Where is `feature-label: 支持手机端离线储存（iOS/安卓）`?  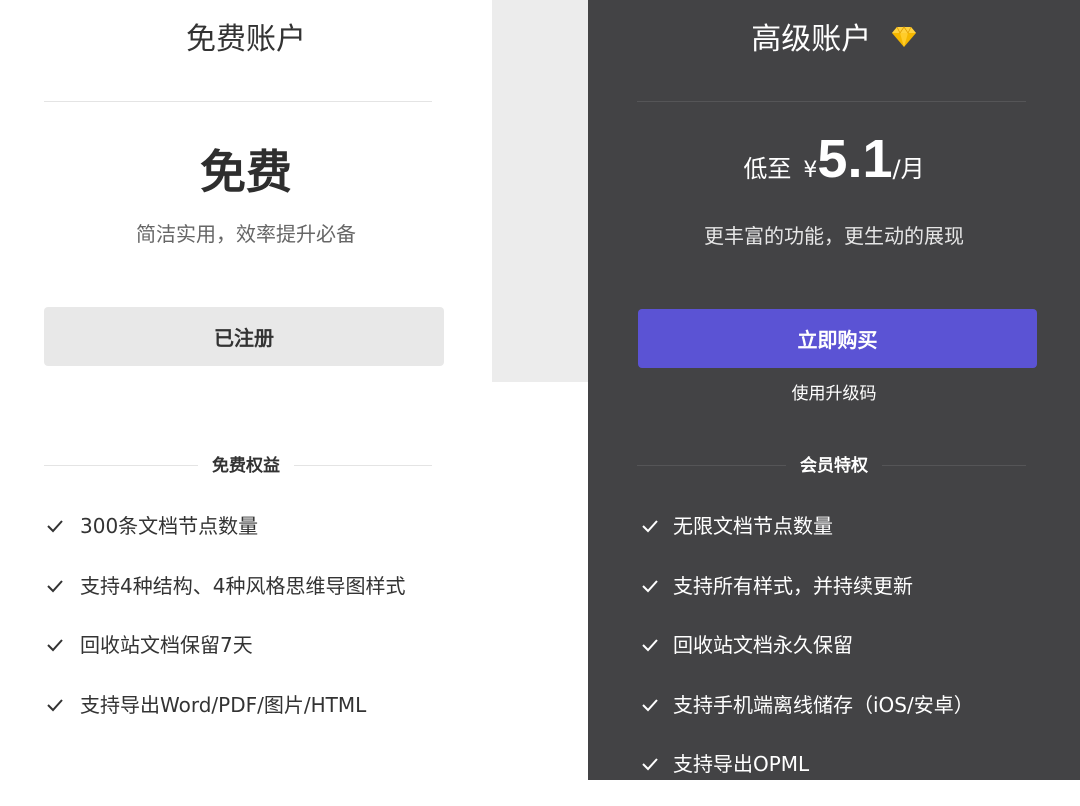 feature-label: 支持手机端离线储存（iOS/安卓） is located at coordinates (823, 704).